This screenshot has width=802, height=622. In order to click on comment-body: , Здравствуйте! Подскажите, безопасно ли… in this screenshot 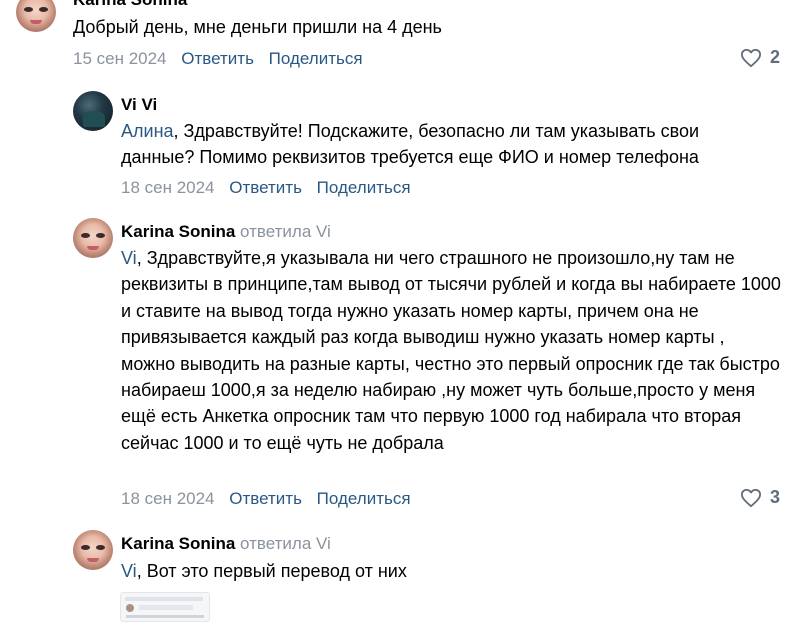, I will do `click(410, 144)`.